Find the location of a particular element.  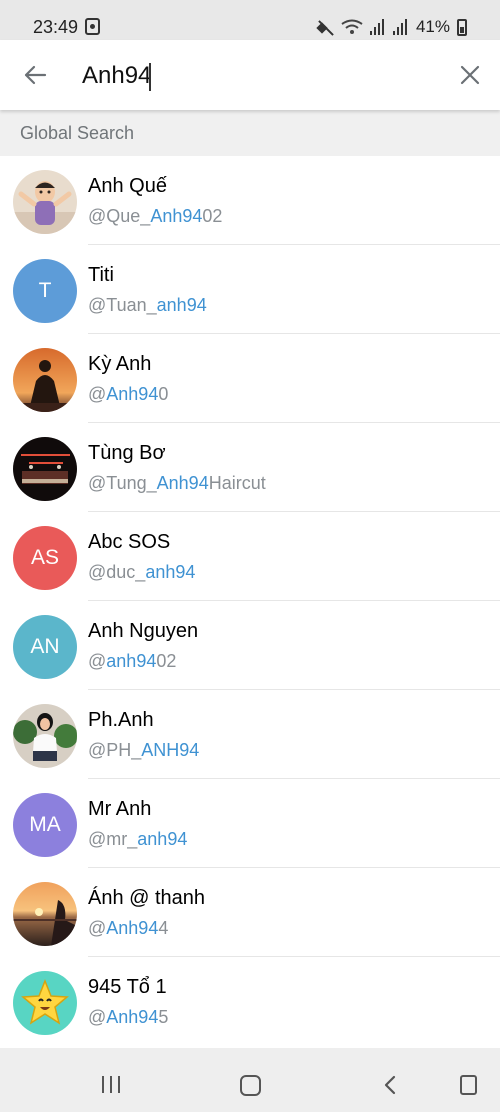

contact-name: Mr Anh is located at coordinates (120, 809).